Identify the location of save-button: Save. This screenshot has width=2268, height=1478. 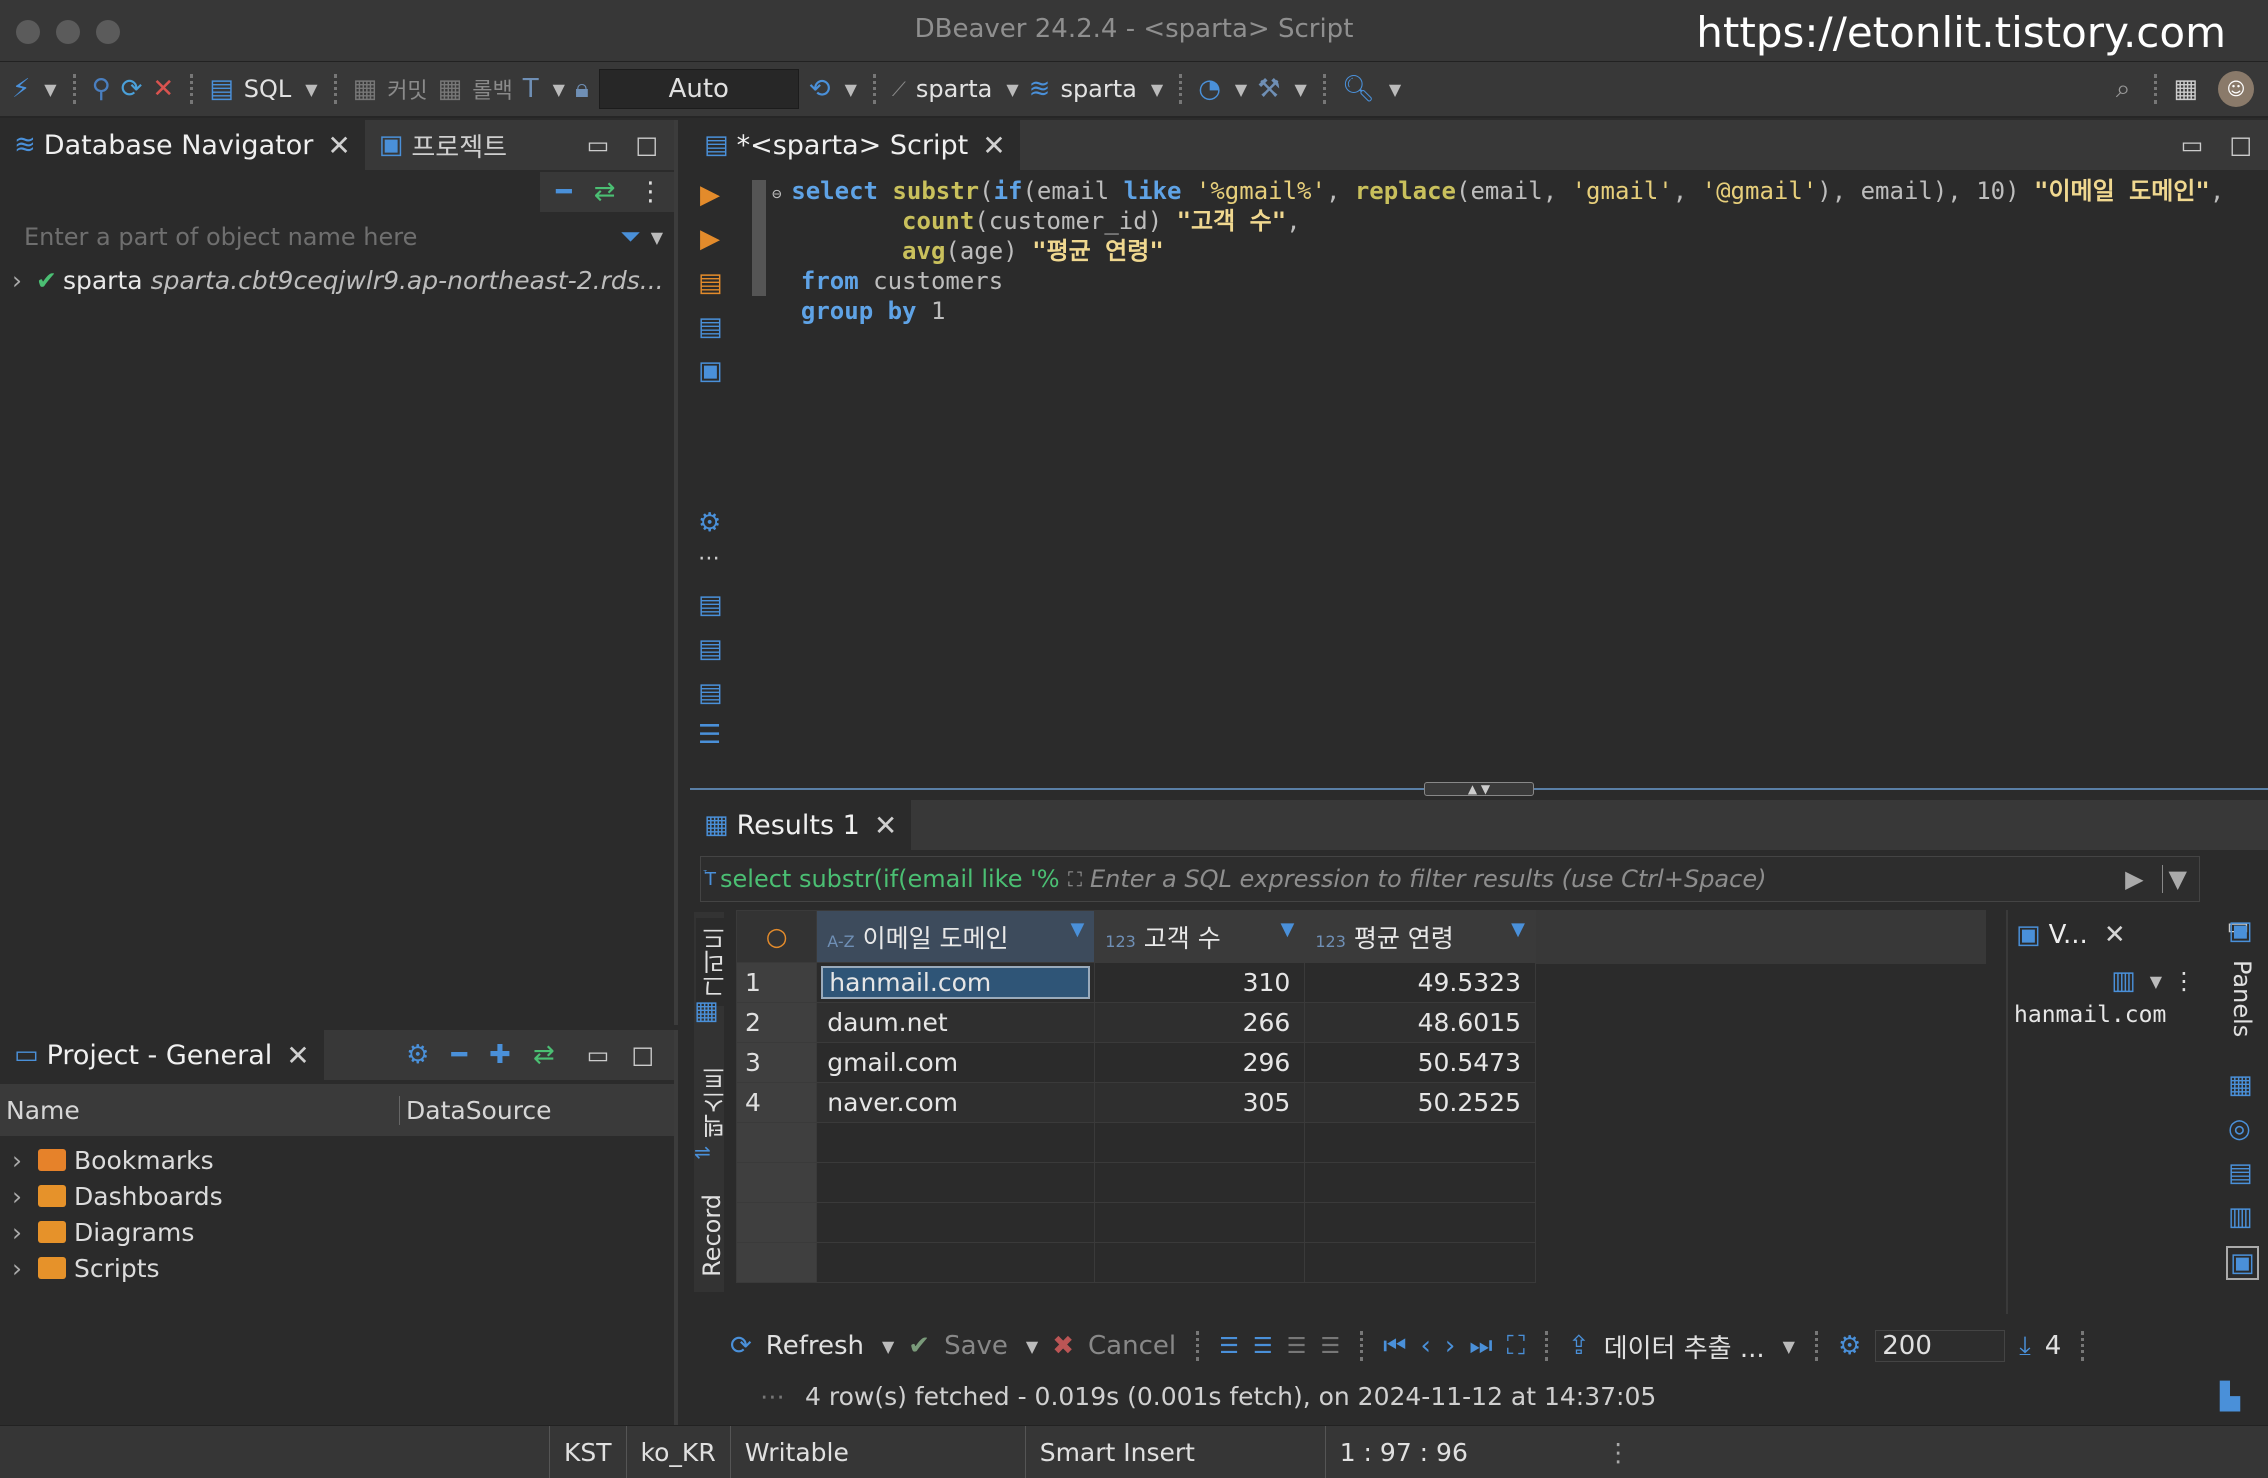
(976, 1346).